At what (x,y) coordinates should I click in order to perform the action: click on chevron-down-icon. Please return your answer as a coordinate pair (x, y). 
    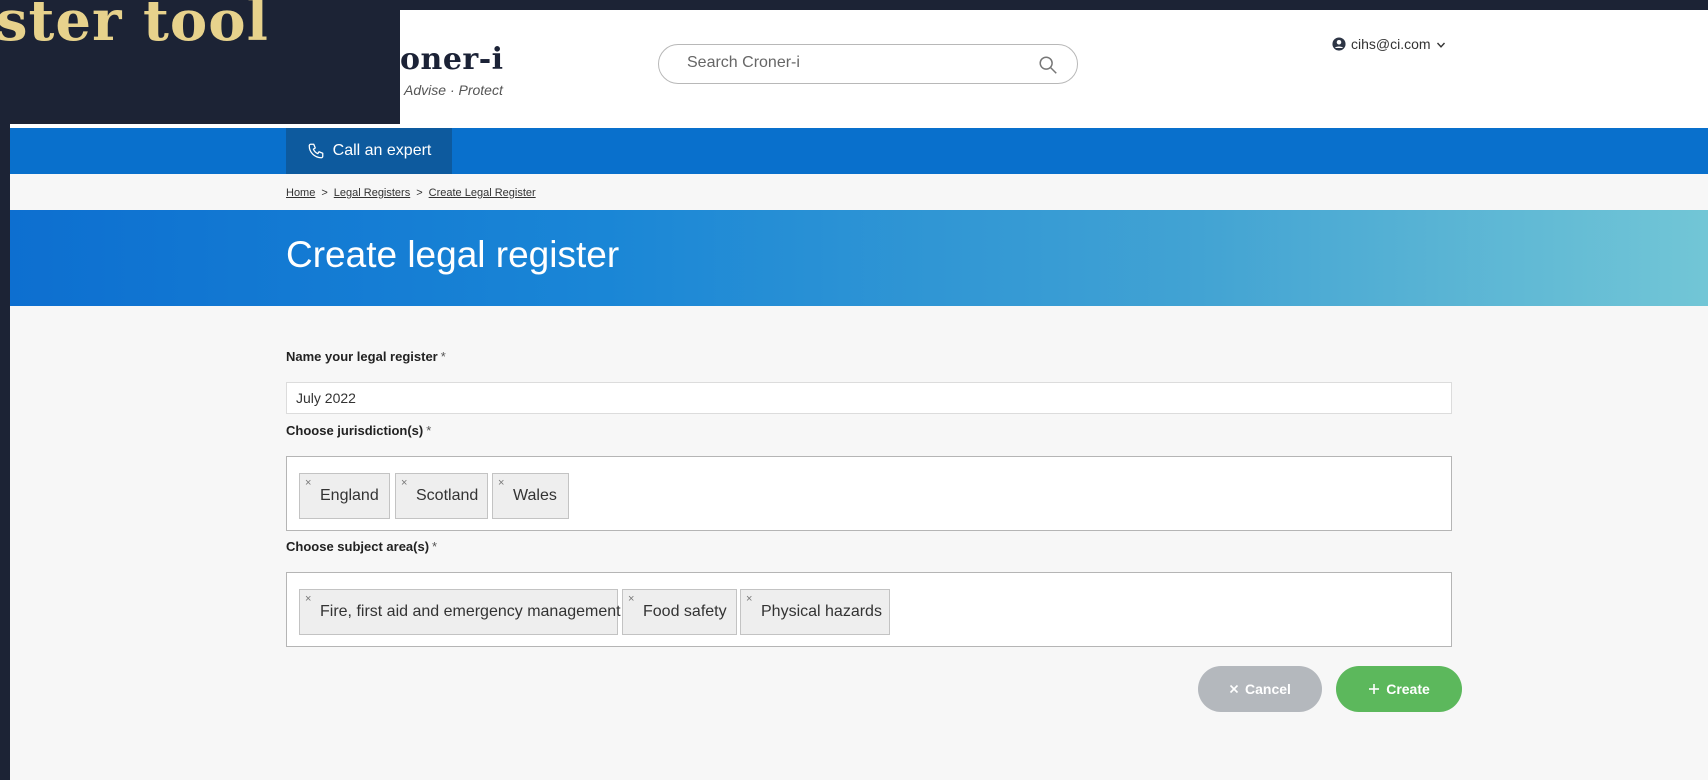
    Looking at the image, I should click on (1441, 45).